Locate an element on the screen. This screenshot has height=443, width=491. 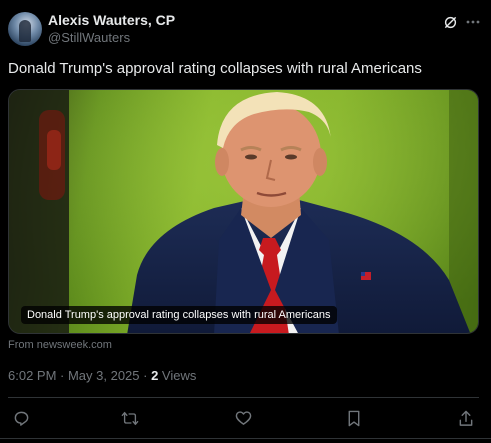
share-icon is located at coordinates (466, 418).